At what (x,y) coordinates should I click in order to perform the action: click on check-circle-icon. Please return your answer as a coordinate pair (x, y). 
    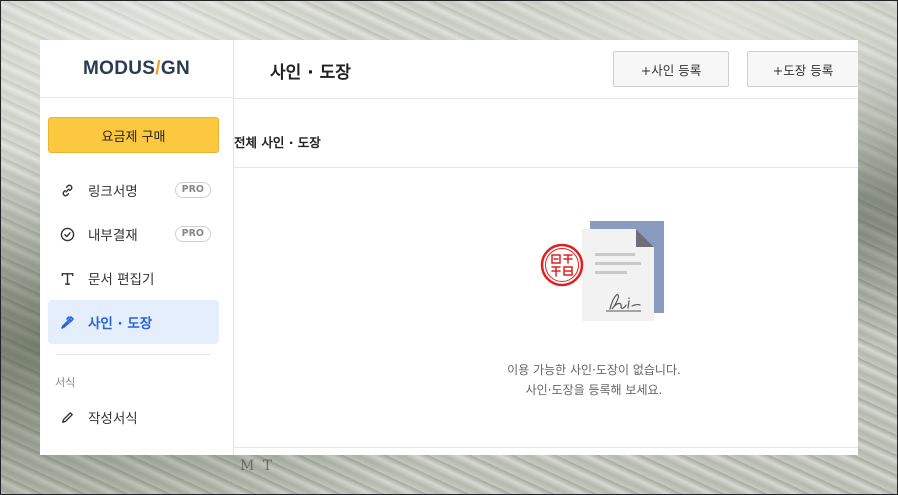
    Looking at the image, I should click on (67, 234).